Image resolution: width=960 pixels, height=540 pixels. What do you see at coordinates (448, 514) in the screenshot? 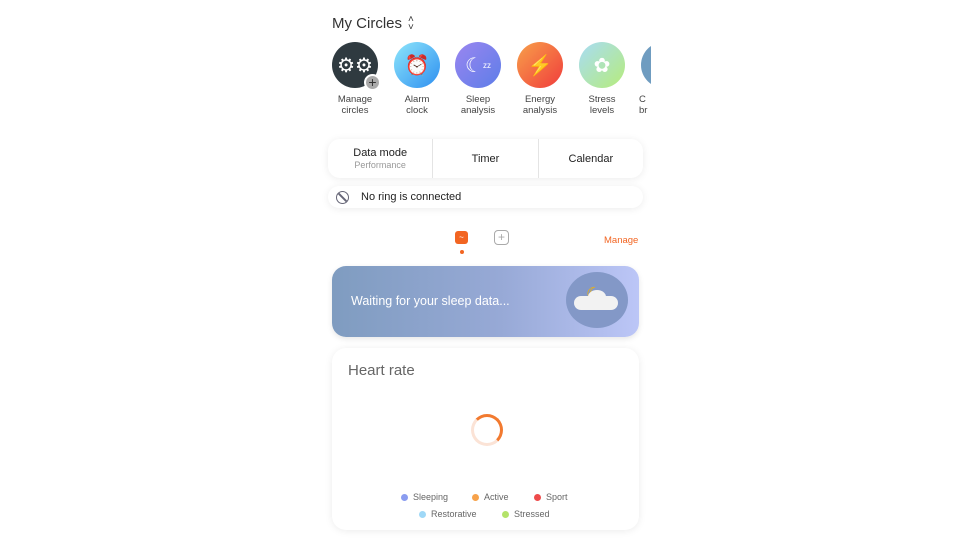
I see `legend-restorative: Restorative` at bounding box center [448, 514].